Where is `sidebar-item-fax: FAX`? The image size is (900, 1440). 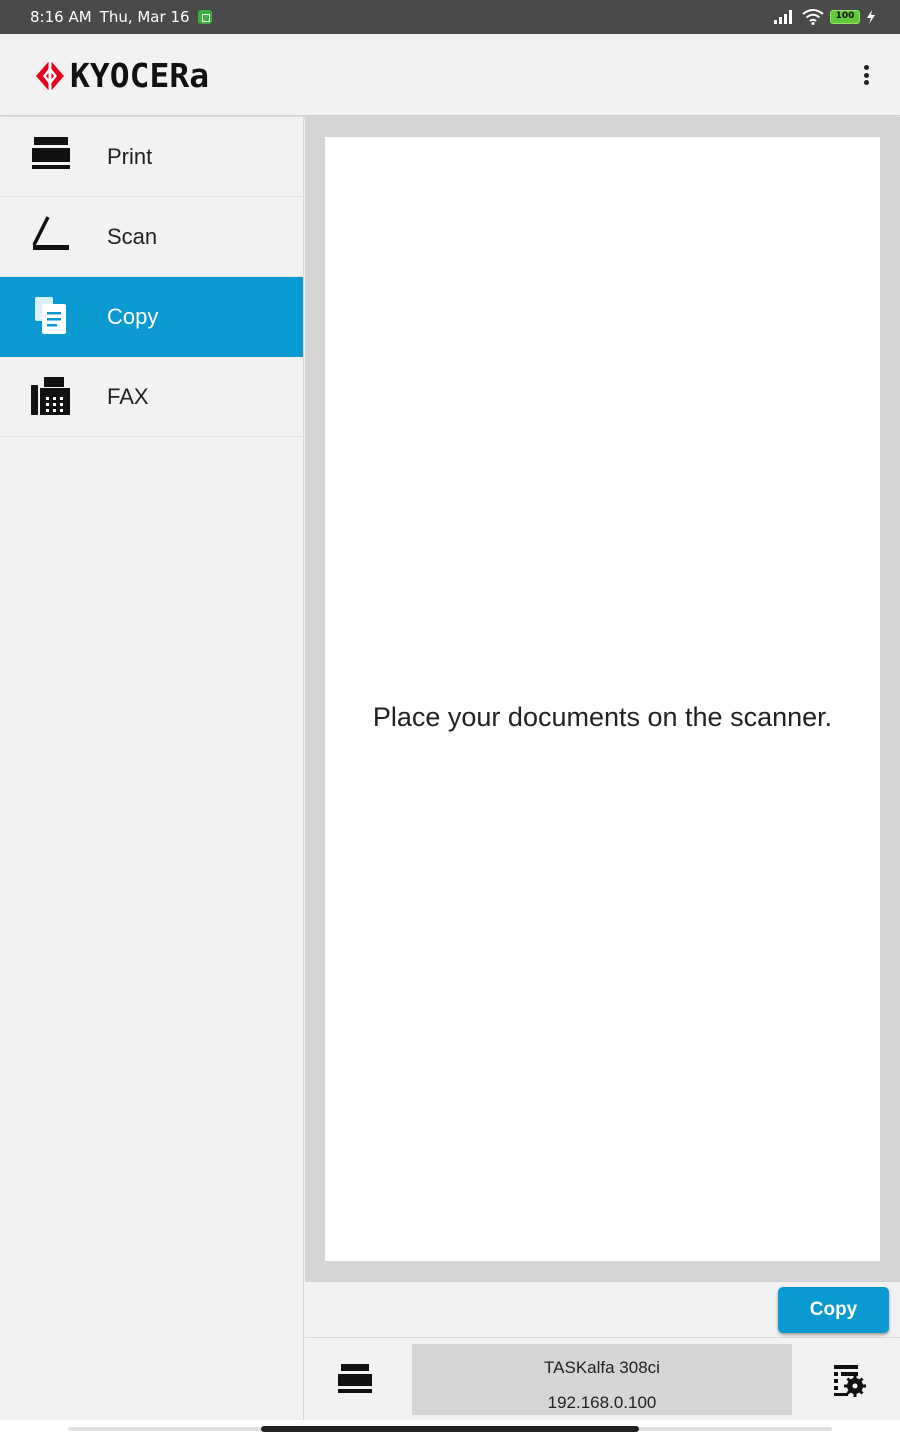
sidebar-item-fax: FAX is located at coordinates (151, 397).